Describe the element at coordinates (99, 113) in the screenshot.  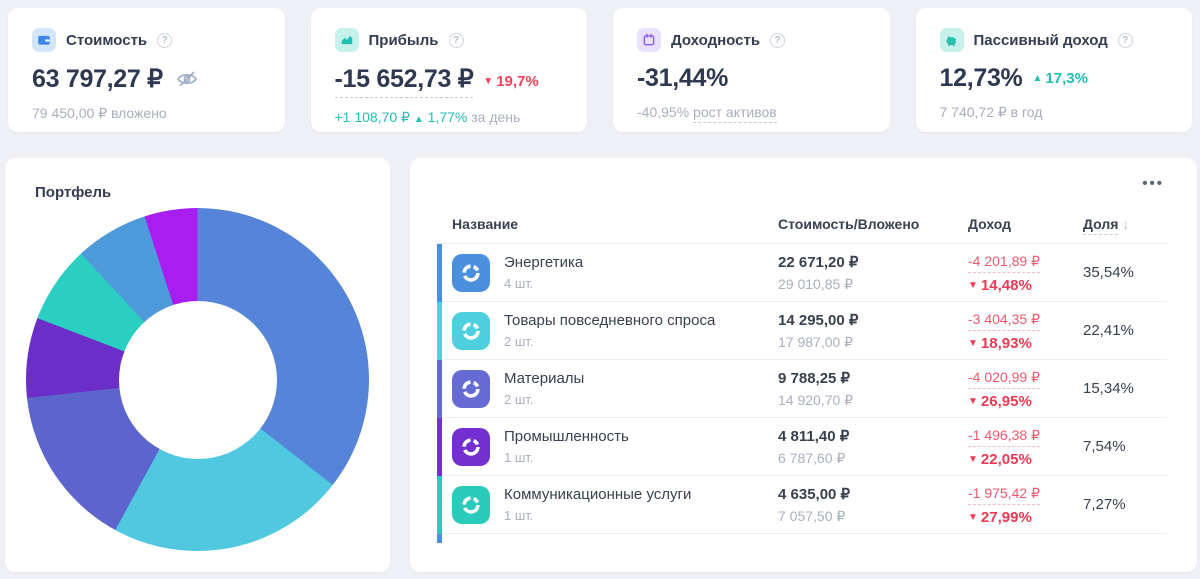
I see `invested-amount: 79 450,00 ₽ вложено` at that location.